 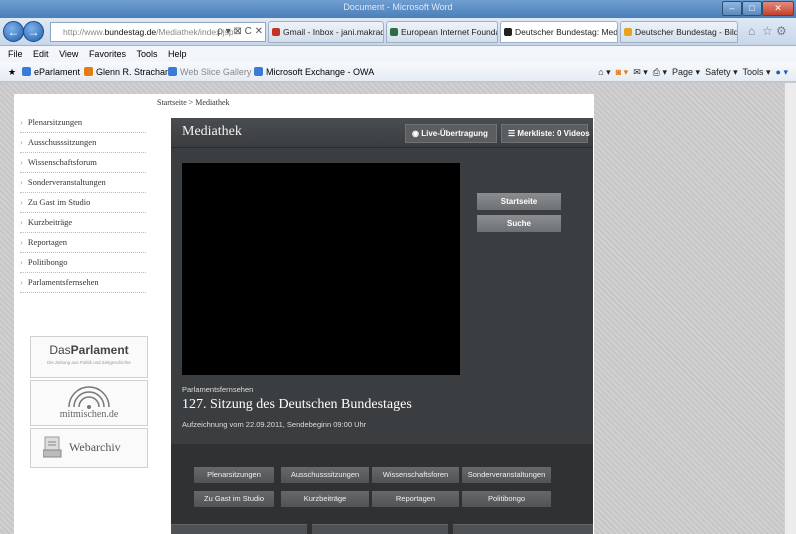 I want to click on sidebar-item-politibongo: Politibongo, so click(x=83, y=262).